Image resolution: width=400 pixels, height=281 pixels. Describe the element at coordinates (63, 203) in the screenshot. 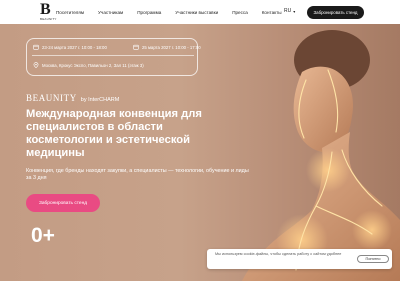

I see `hero-book-stand-button: Забронировать стенд` at that location.